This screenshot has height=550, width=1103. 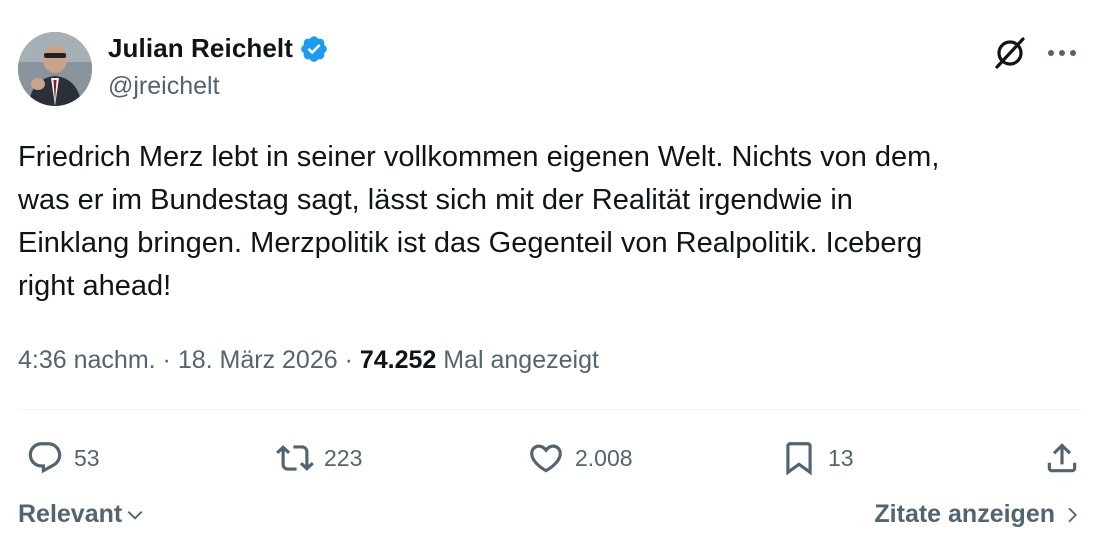 What do you see at coordinates (799, 459) in the screenshot?
I see `bookmark-icon` at bounding box center [799, 459].